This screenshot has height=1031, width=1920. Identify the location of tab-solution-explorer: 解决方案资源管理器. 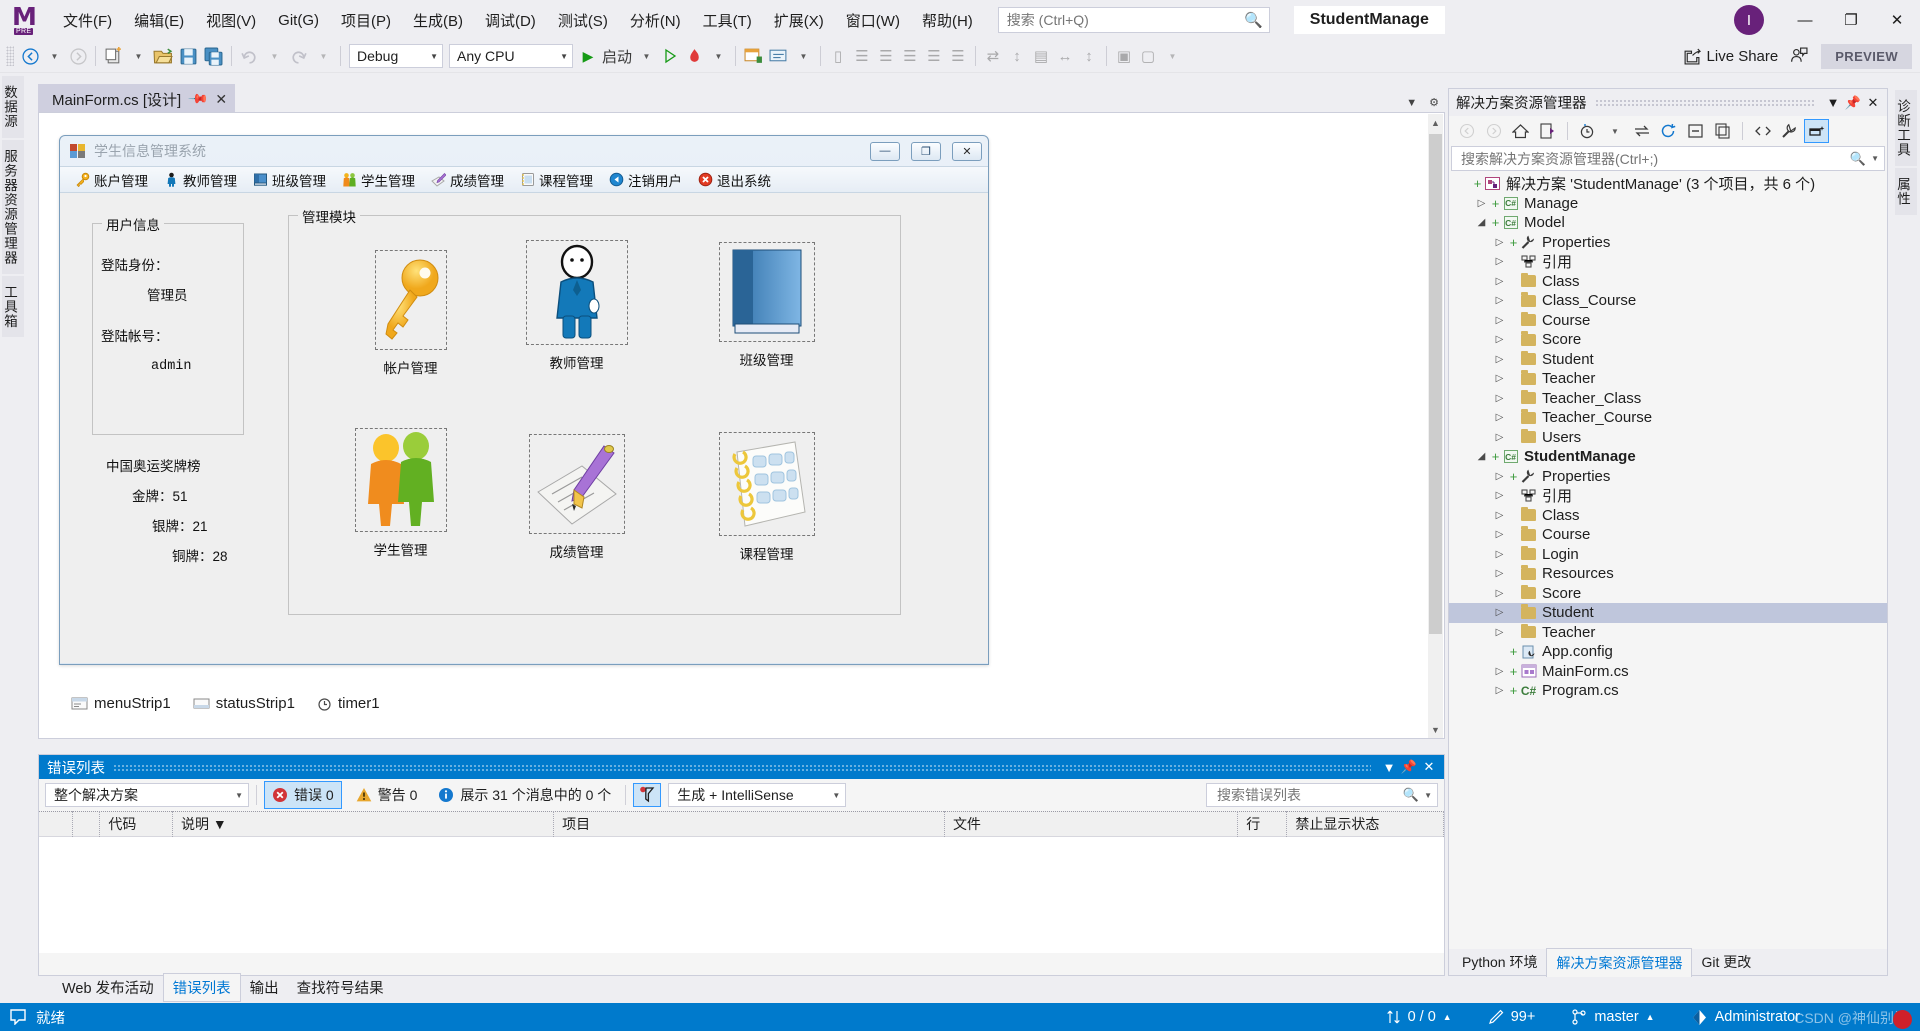
(1619, 962).